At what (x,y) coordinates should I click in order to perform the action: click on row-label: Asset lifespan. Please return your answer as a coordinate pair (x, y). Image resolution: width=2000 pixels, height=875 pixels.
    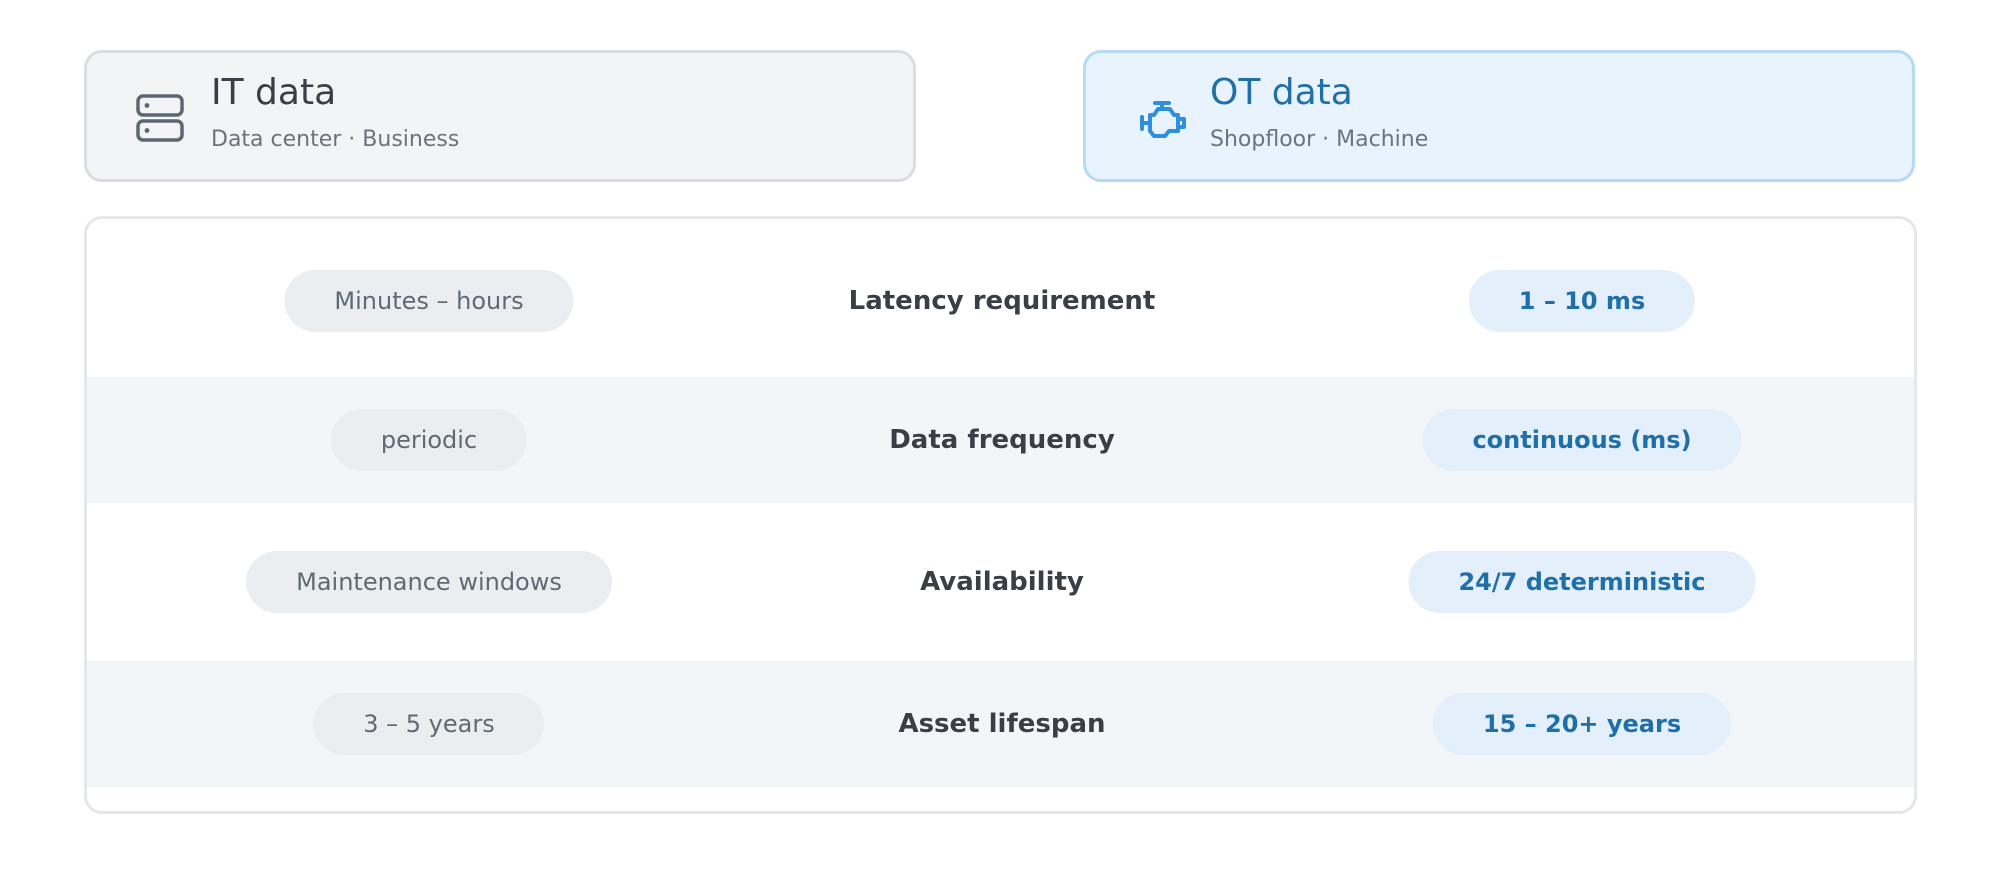
    Looking at the image, I should click on (1002, 724).